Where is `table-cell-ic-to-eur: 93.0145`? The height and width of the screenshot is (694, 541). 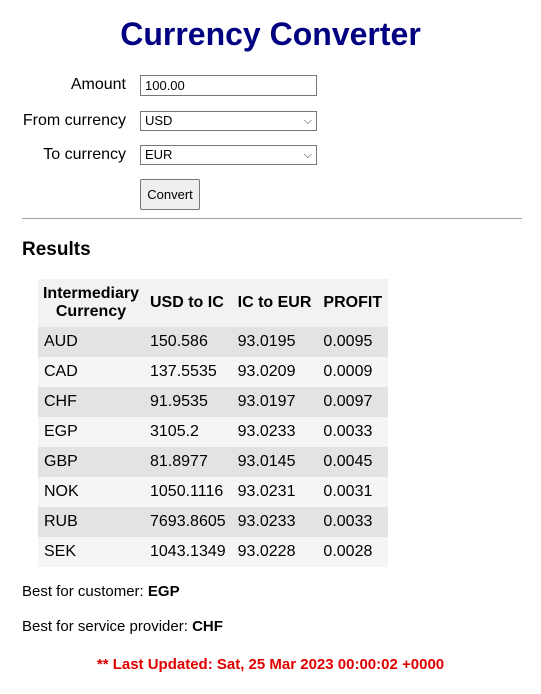
table-cell-ic-to-eur: 93.0145 is located at coordinates (274, 462).